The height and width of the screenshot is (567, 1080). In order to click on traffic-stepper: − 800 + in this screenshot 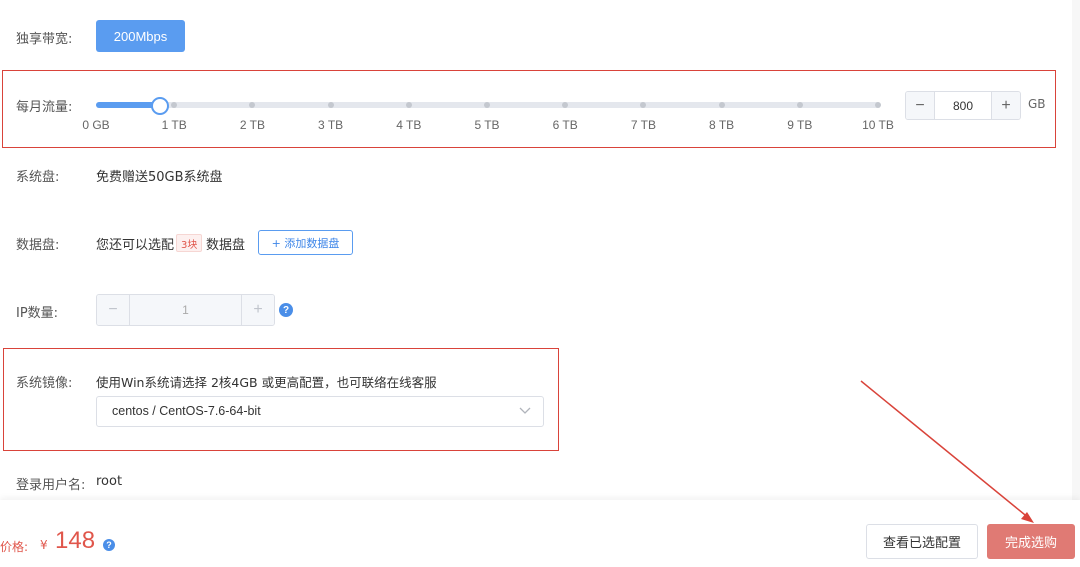, I will do `click(963, 105)`.